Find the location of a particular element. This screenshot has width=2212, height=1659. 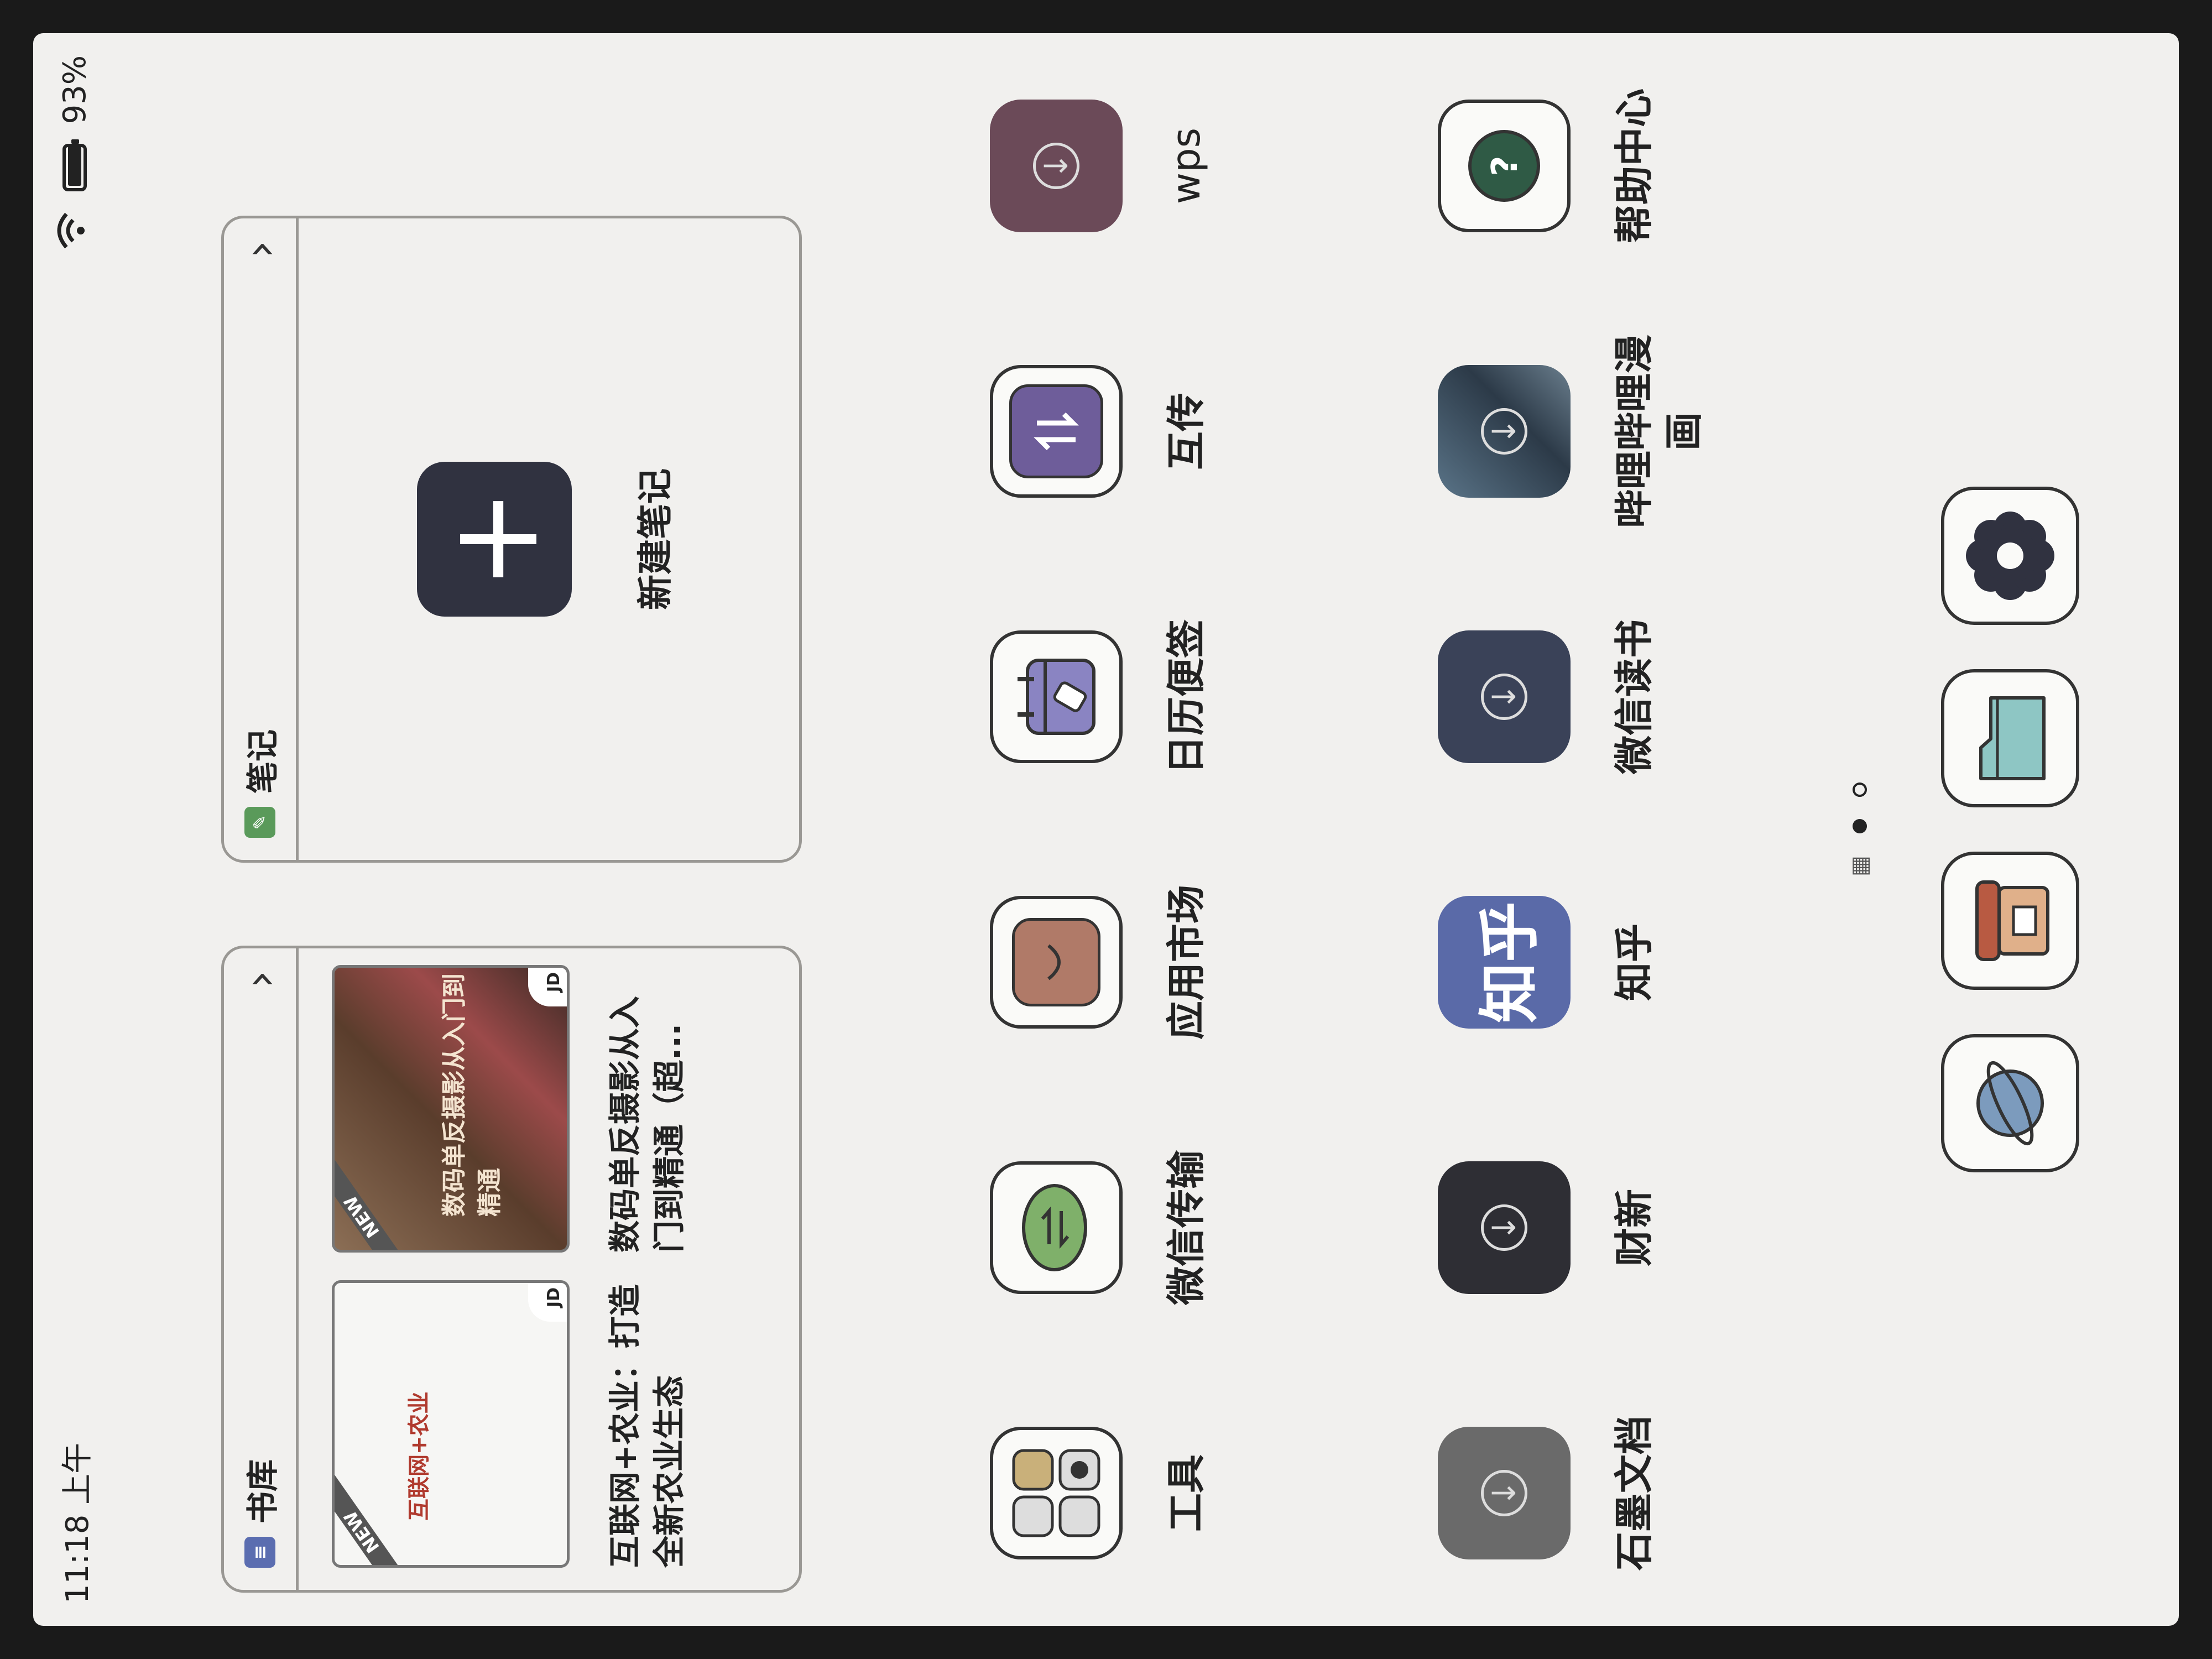

shimo-icon: ↓ is located at coordinates (1505, 1493).